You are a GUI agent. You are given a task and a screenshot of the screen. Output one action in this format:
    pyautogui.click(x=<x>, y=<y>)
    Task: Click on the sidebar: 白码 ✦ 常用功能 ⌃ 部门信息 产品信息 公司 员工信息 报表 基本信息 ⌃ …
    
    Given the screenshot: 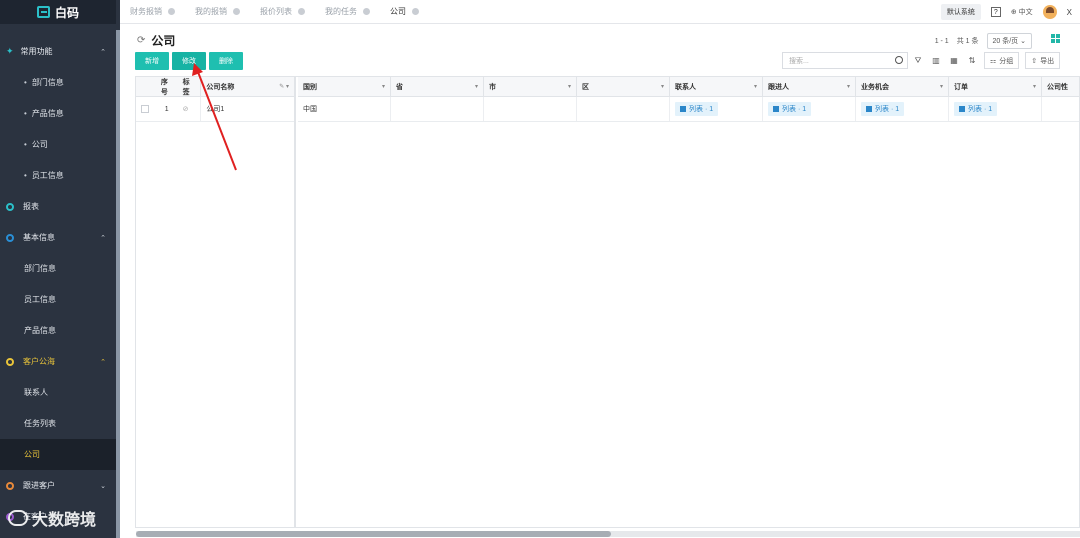 What is the action you would take?
    pyautogui.click(x=60, y=269)
    